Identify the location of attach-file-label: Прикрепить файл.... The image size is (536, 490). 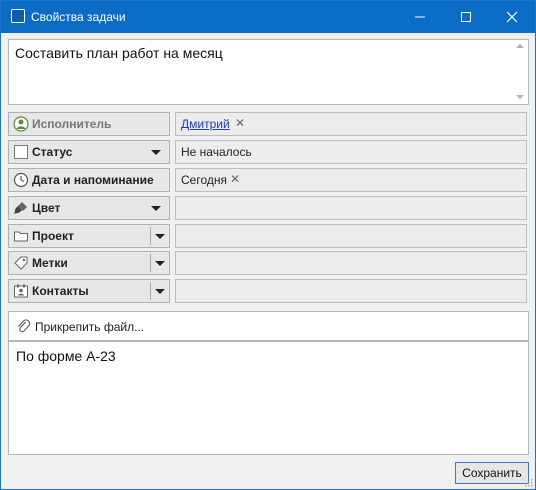
(90, 327).